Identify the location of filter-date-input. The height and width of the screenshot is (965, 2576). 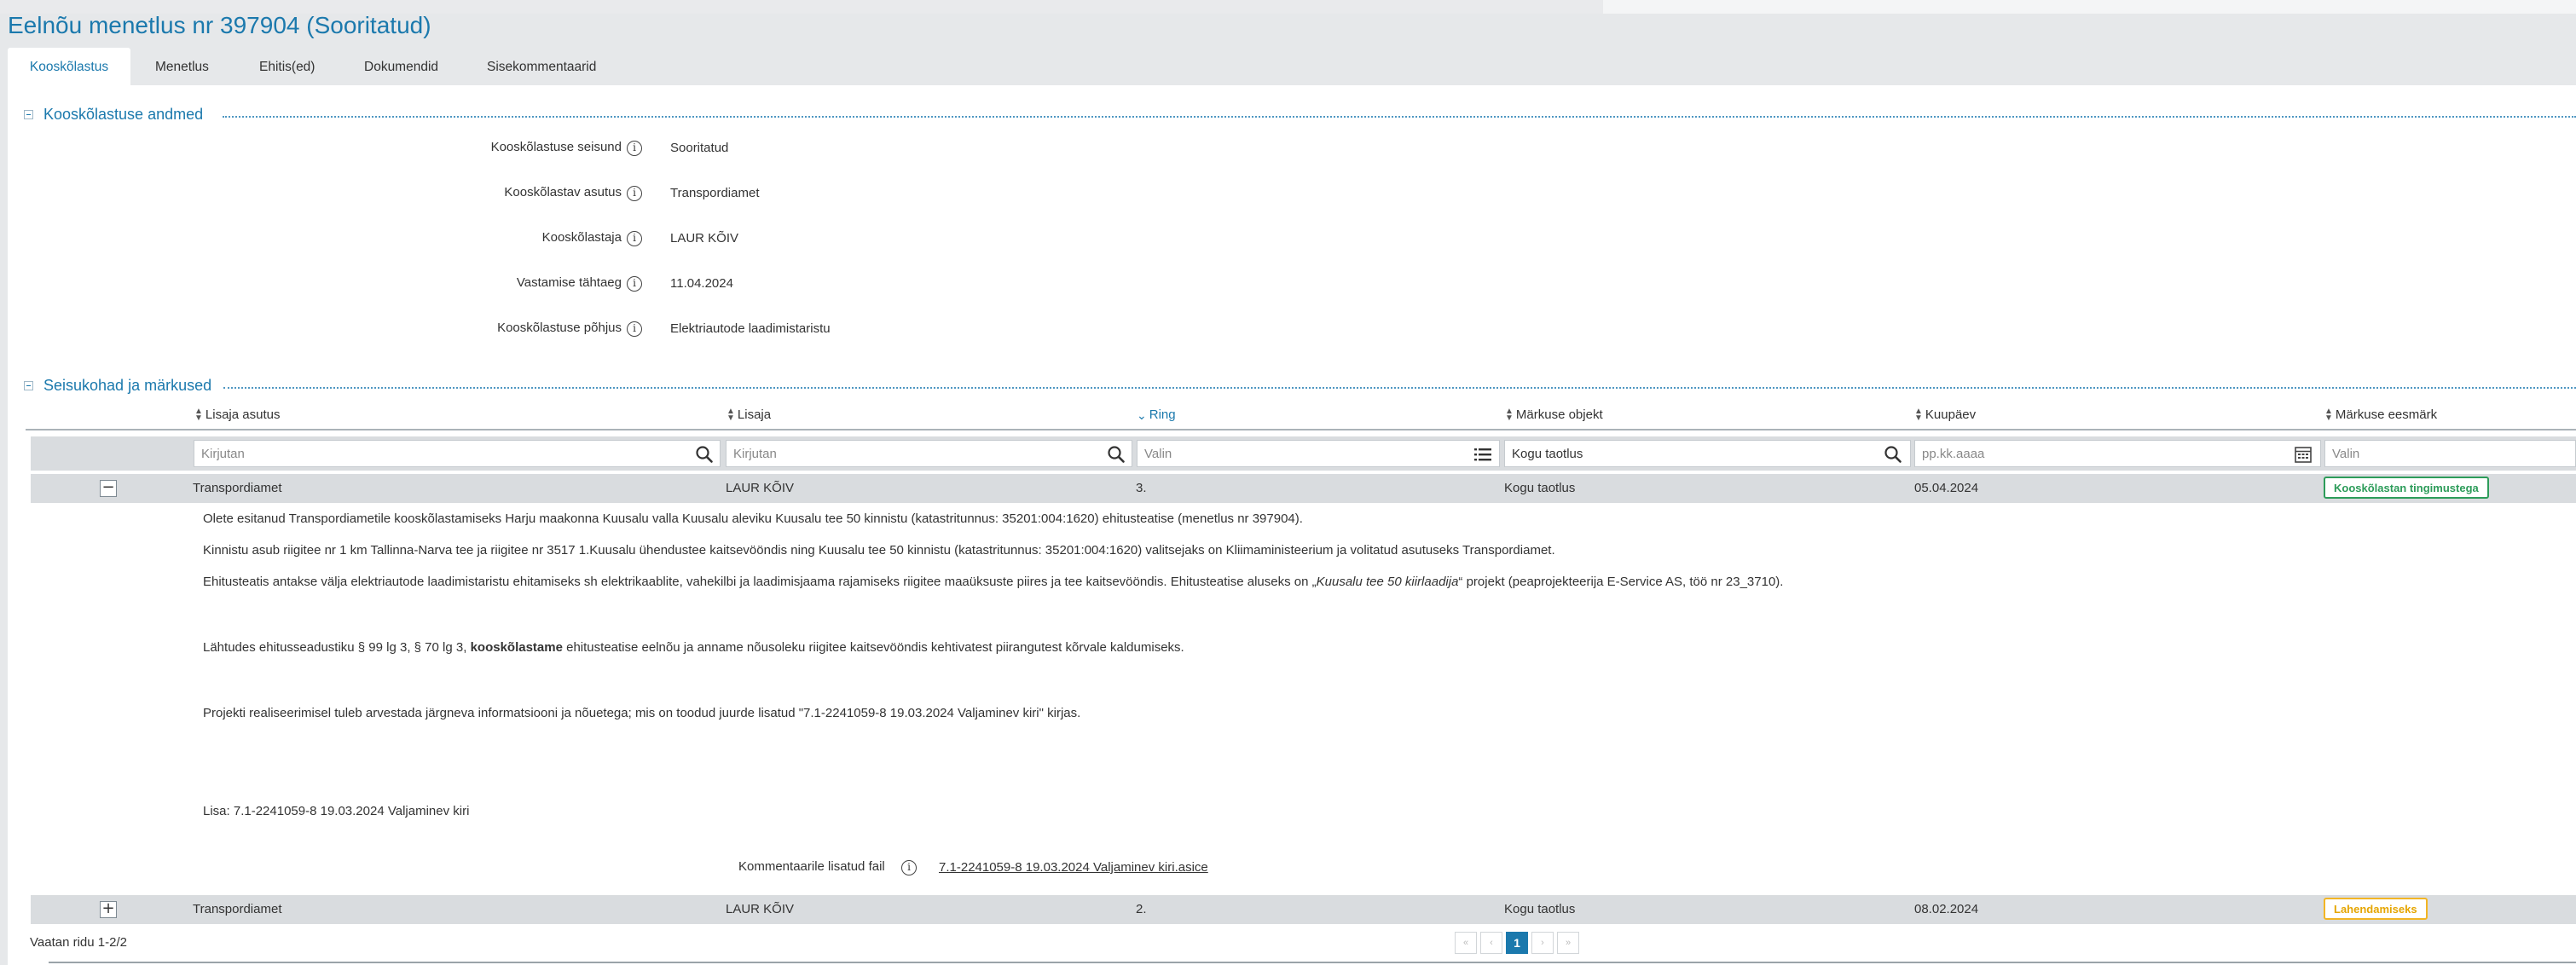
(2118, 453).